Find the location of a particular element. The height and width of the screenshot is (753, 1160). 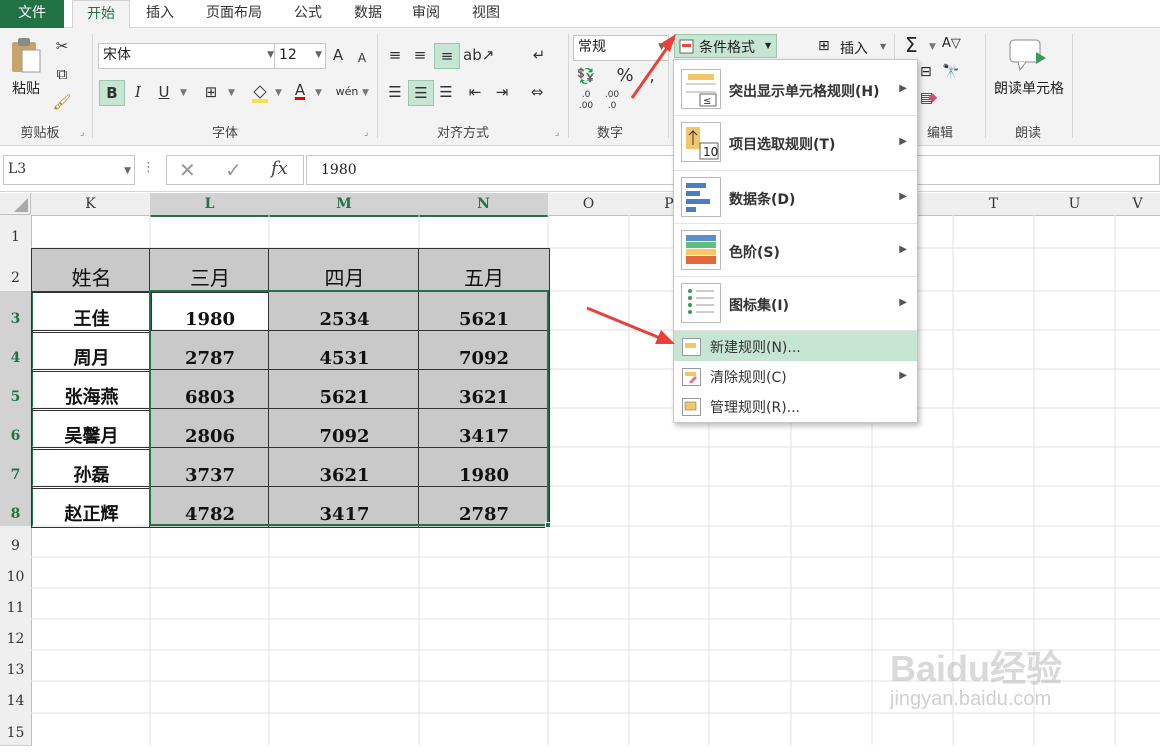

clipboard-launcher-icon: ⌟ is located at coordinates (82, 133).